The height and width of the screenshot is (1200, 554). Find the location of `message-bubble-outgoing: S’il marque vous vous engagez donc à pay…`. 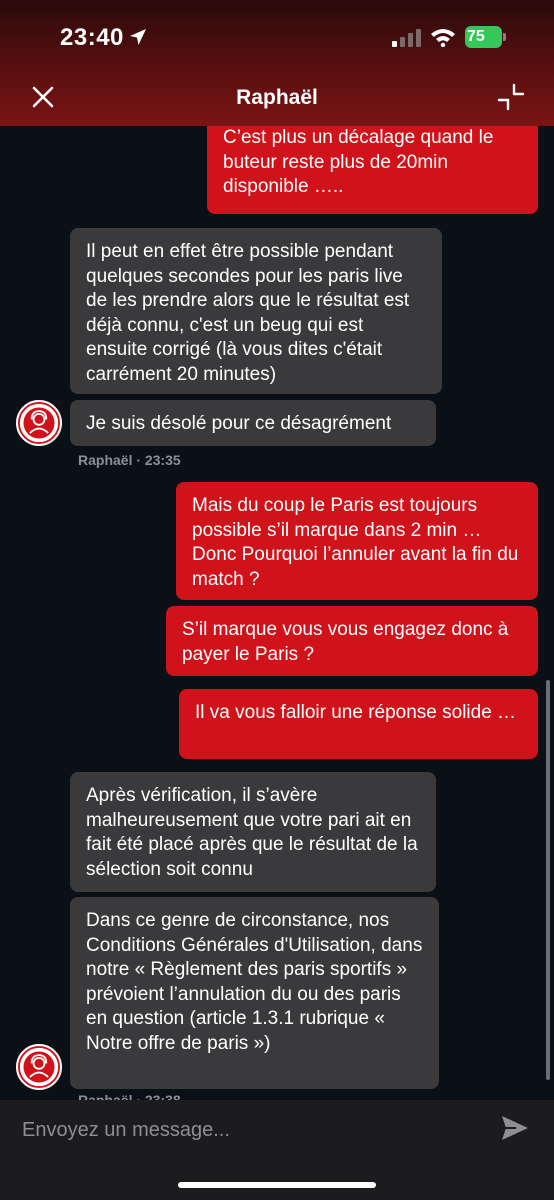

message-bubble-outgoing: S’il marque vous vous engagez donc à pay… is located at coordinates (352, 641).